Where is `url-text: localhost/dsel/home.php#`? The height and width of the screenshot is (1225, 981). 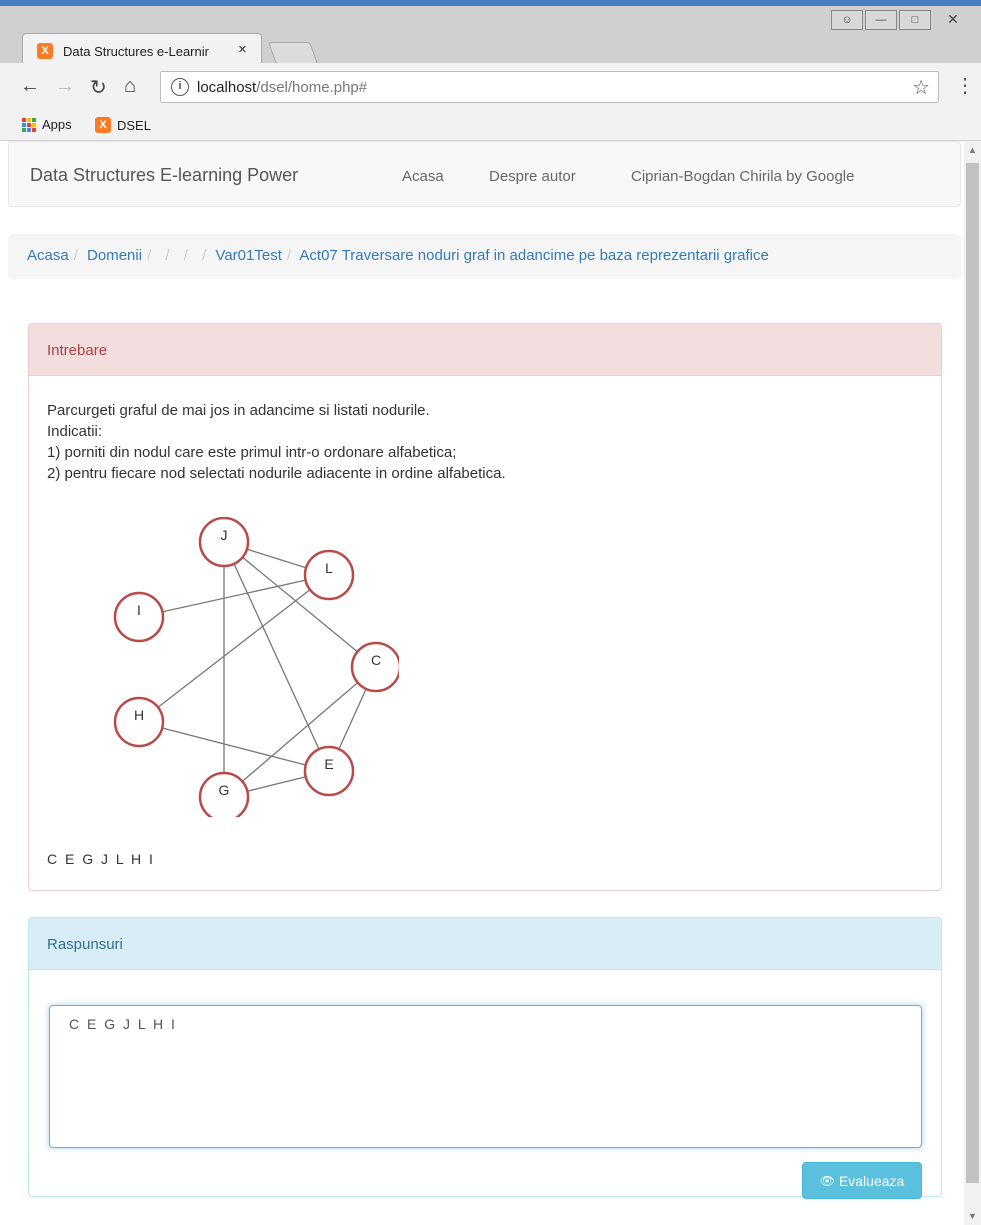 url-text: localhost/dsel/home.php# is located at coordinates (282, 87).